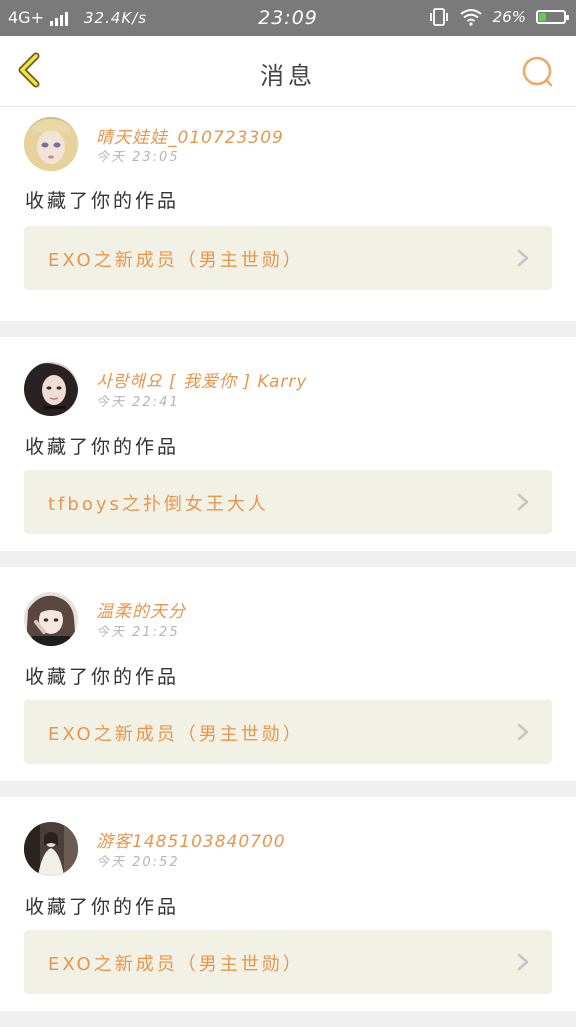  I want to click on message-time: 今天 21:25, so click(138, 632).